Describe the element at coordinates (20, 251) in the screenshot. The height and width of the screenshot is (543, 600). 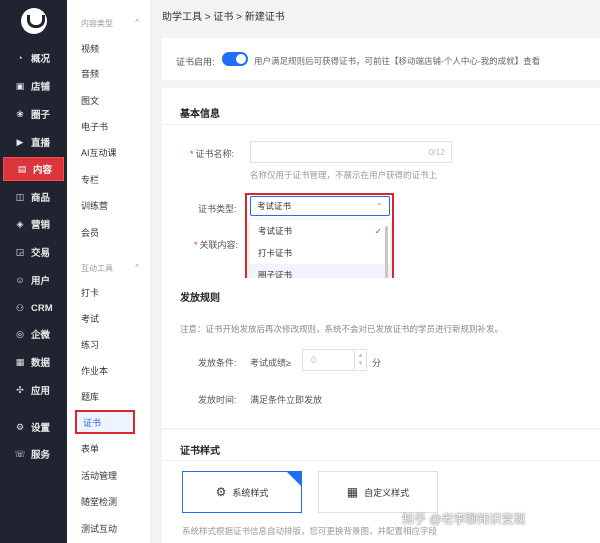
I see `trade-icon: ◲` at that location.